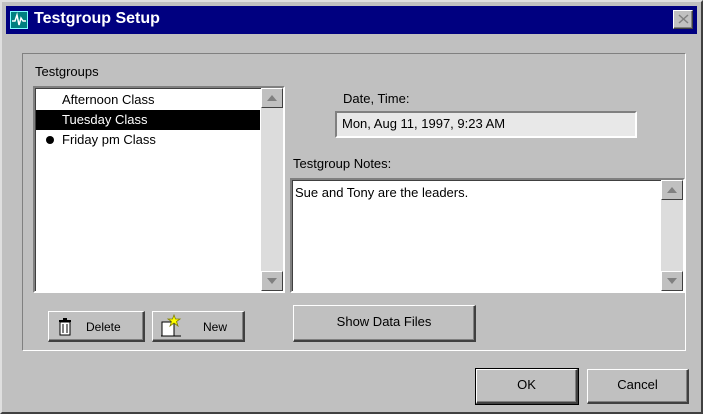 This screenshot has height=414, width=703. Describe the element at coordinates (215, 327) in the screenshot. I see `new-label: New` at that location.